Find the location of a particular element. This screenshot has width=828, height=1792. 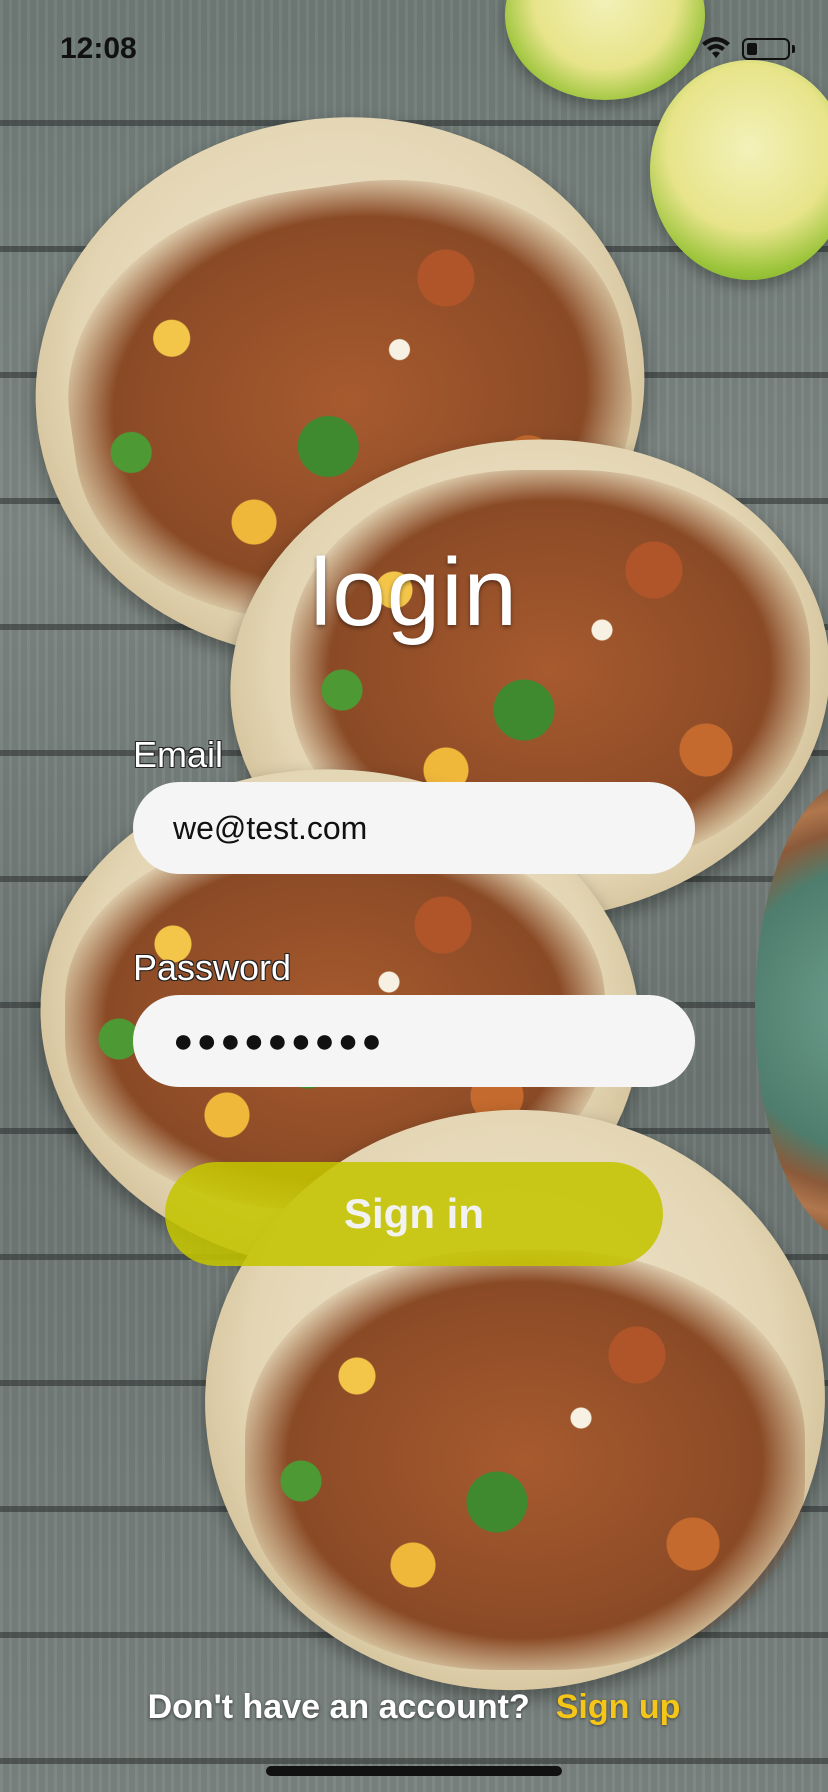

signup-prompt: Don't have an account? Sign up is located at coordinates (414, 1707).